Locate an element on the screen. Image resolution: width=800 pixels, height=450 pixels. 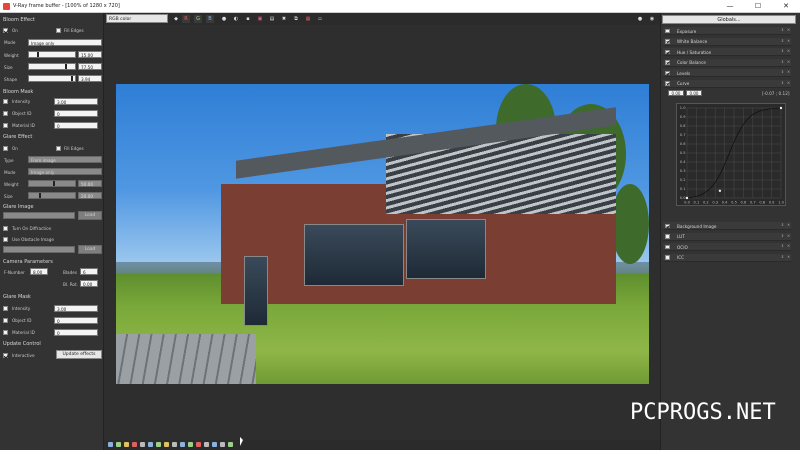
interactive-checkbox is located at coordinates (5, 355).